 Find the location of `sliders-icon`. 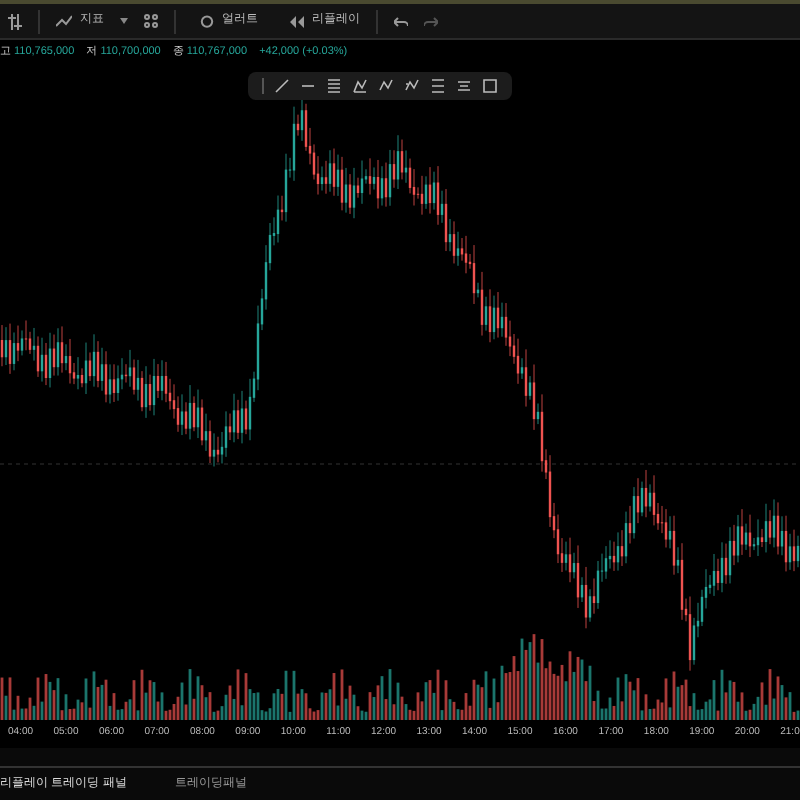

sliders-icon is located at coordinates (15, 21).